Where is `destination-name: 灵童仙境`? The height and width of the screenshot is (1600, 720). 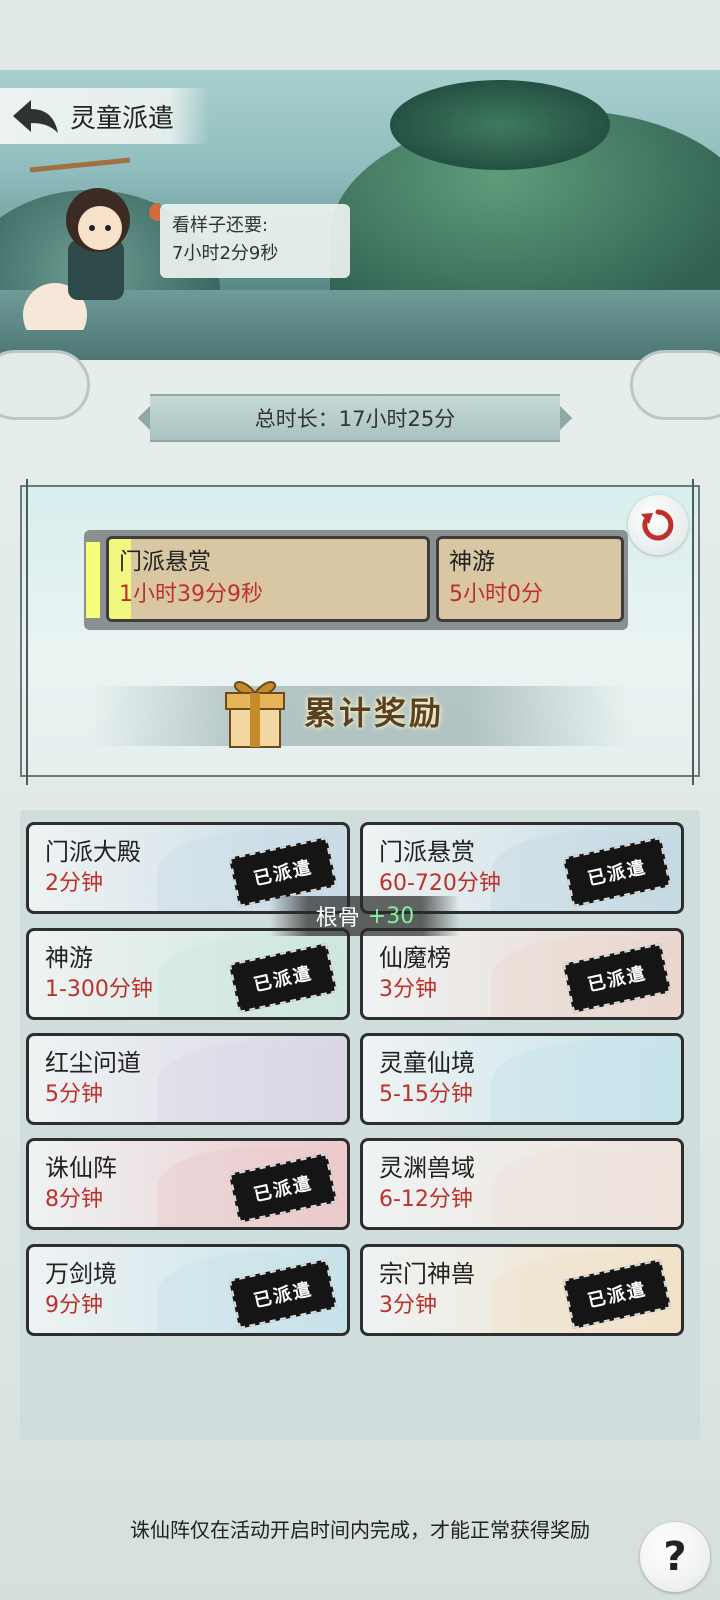
destination-name: 灵童仙境 is located at coordinates (427, 1063).